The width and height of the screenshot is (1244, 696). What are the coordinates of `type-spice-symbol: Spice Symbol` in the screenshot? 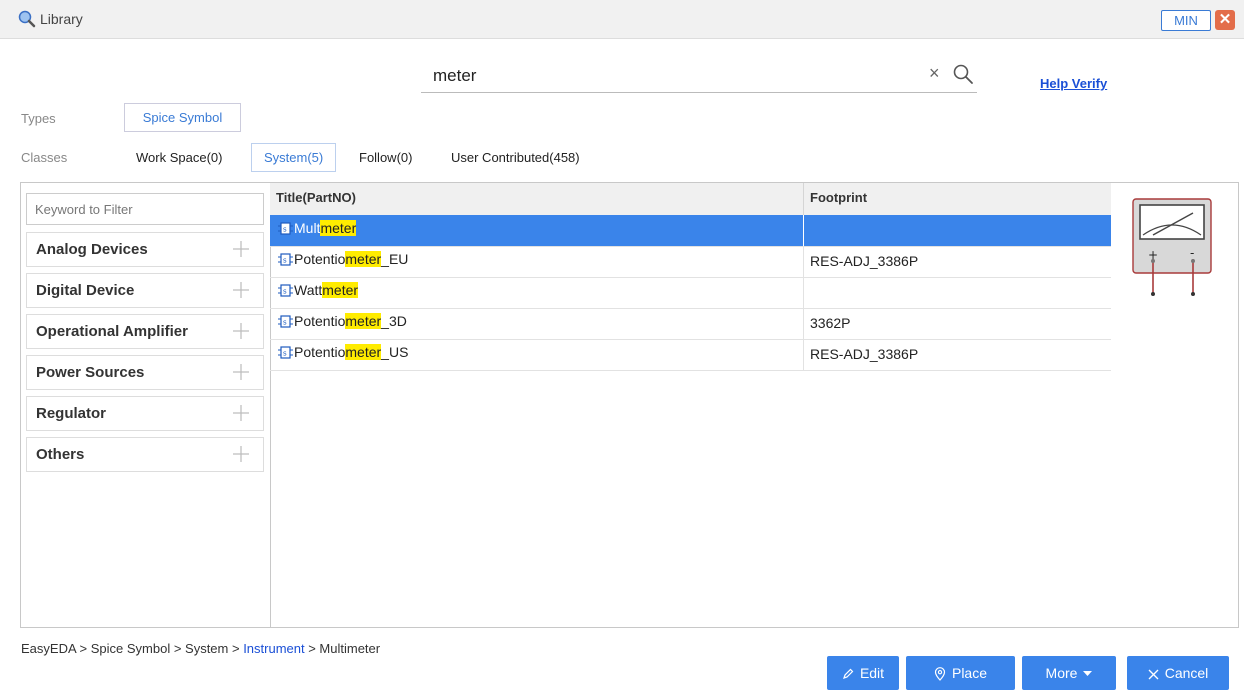 It's located at (182, 117).